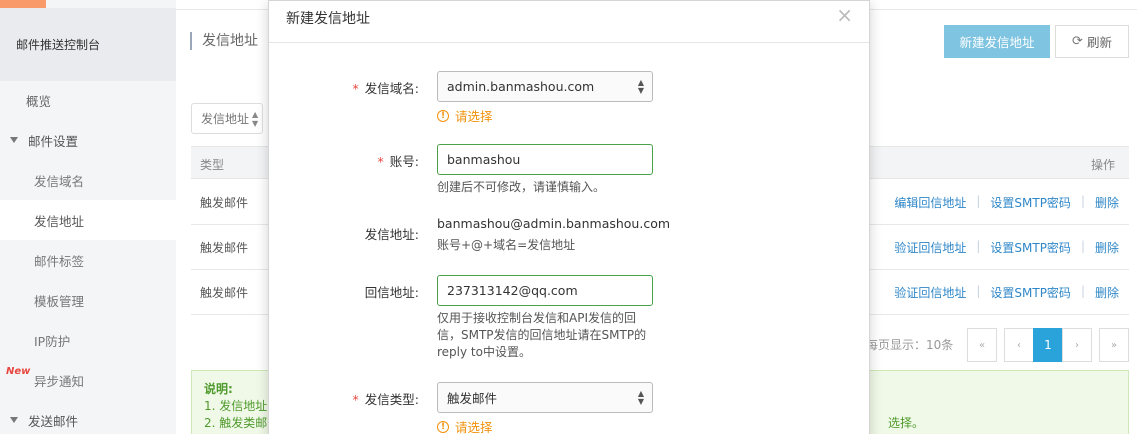 The image size is (1137, 434). What do you see at coordinates (554, 223) in the screenshot?
I see `sender-address-value: banmashou@admin.banmashou.com` at bounding box center [554, 223].